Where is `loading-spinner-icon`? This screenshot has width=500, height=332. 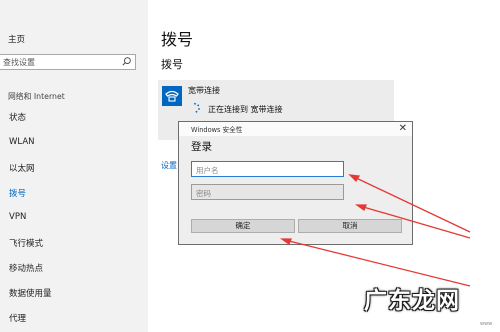
loading-spinner-icon is located at coordinates (197, 107).